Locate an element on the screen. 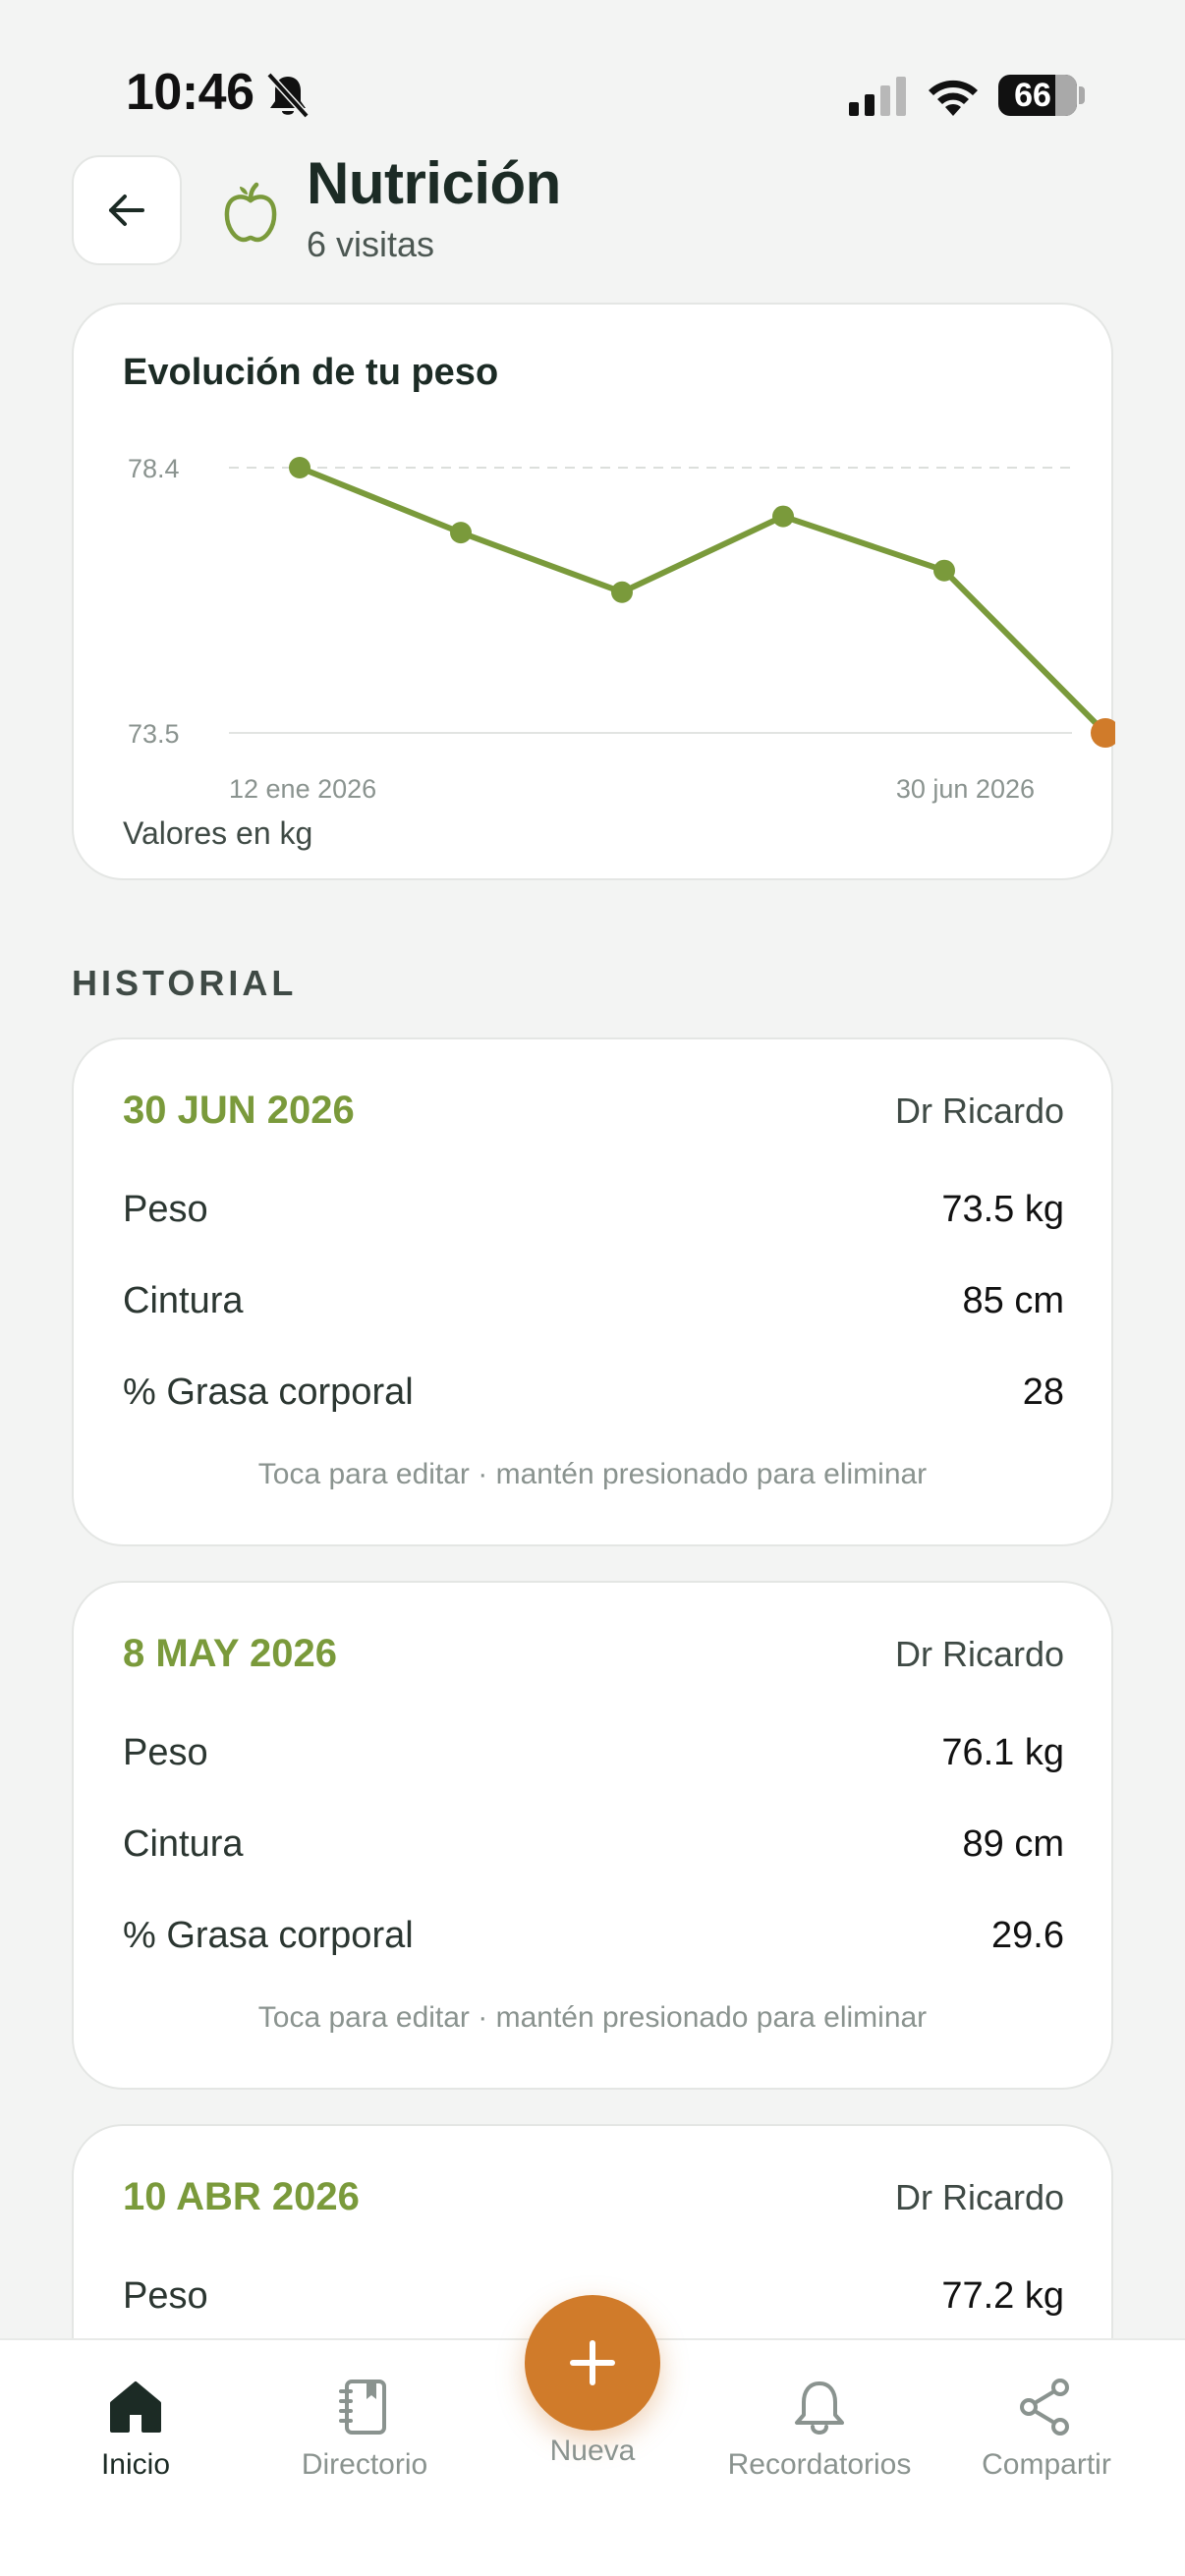  nav-item-directory: Directorio is located at coordinates (365, 2429).